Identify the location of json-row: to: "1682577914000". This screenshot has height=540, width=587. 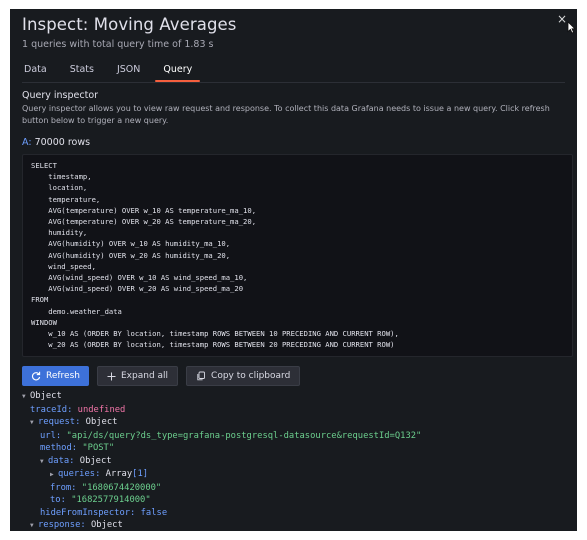
(100, 500).